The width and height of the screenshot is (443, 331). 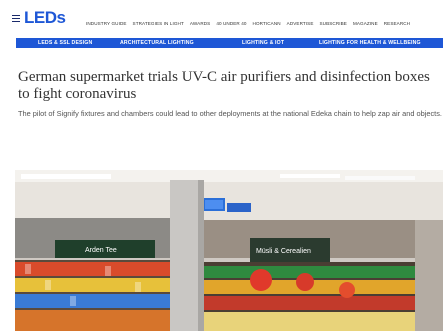 I want to click on aisle-sign-left: Arden Tee, so click(x=101, y=250).